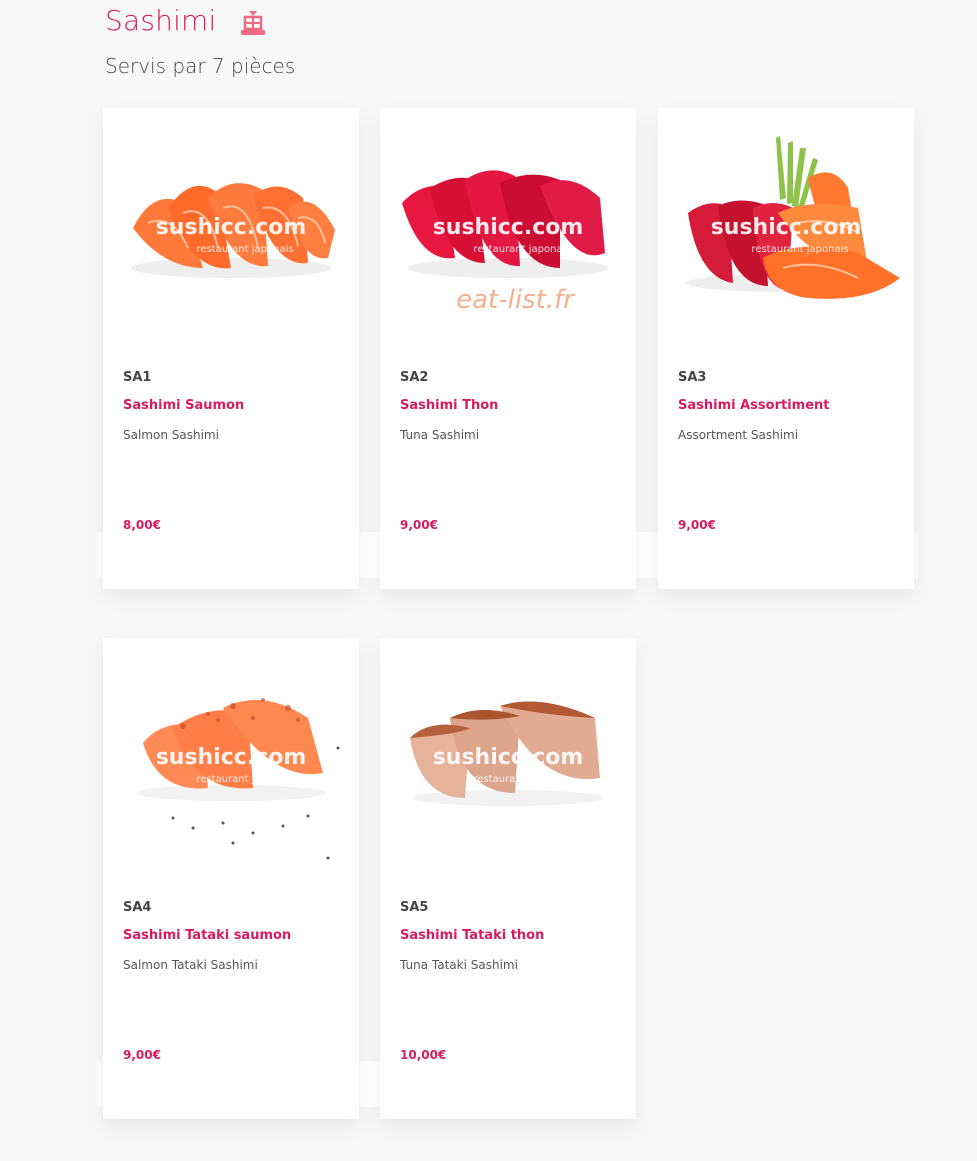 This screenshot has height=1161, width=977. Describe the element at coordinates (754, 405) in the screenshot. I see `product-name: Sashimi Assortiment` at that location.